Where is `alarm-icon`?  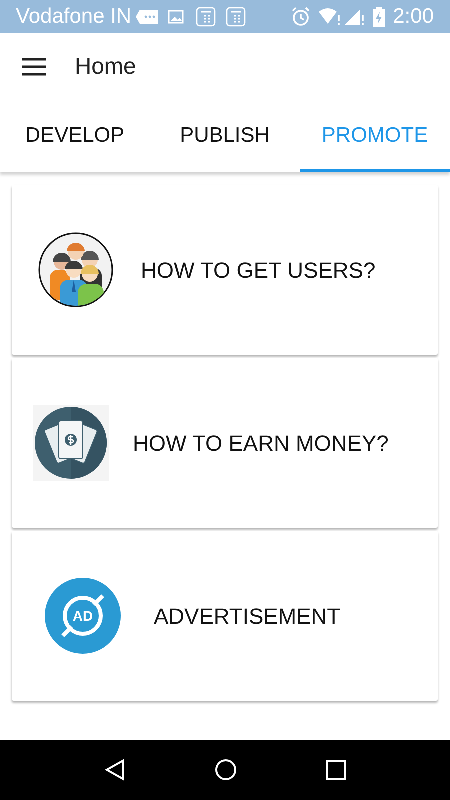
alarm-icon is located at coordinates (301, 16).